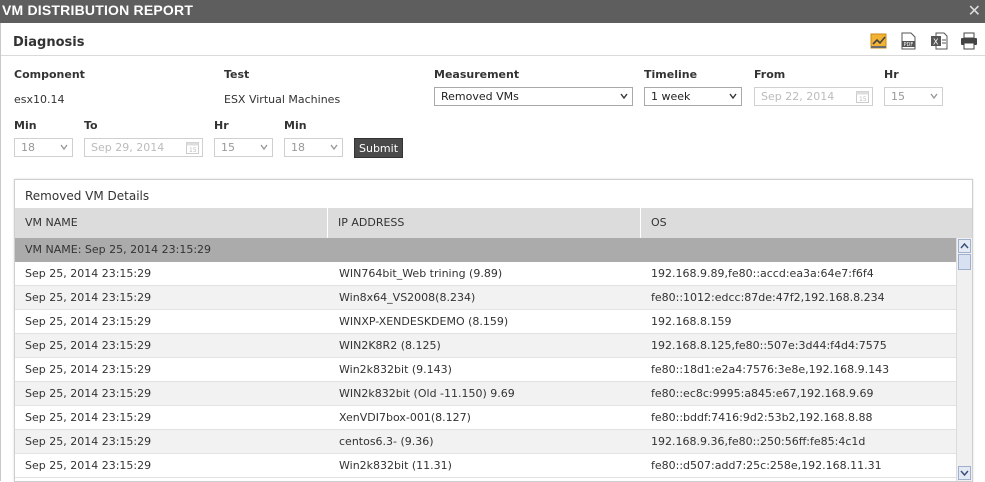  I want to click on grid-header: VM NAME IP ADDRESS OS, so click(493, 223).